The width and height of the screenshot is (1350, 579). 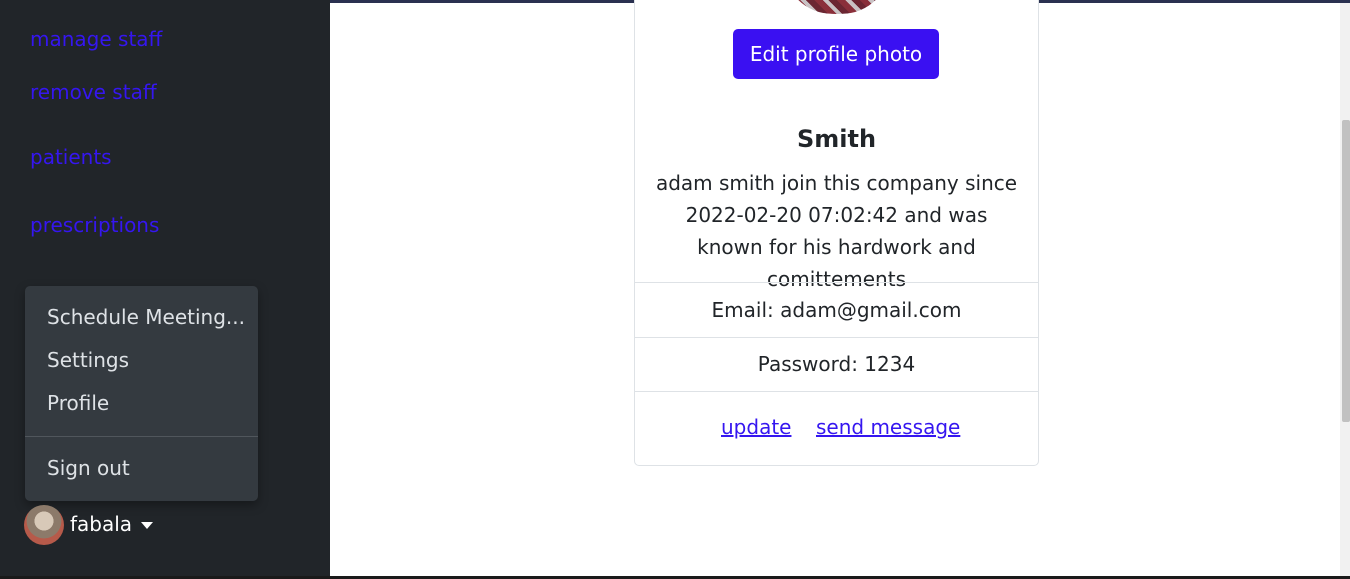 I want to click on caret-down-icon, so click(x=147, y=525).